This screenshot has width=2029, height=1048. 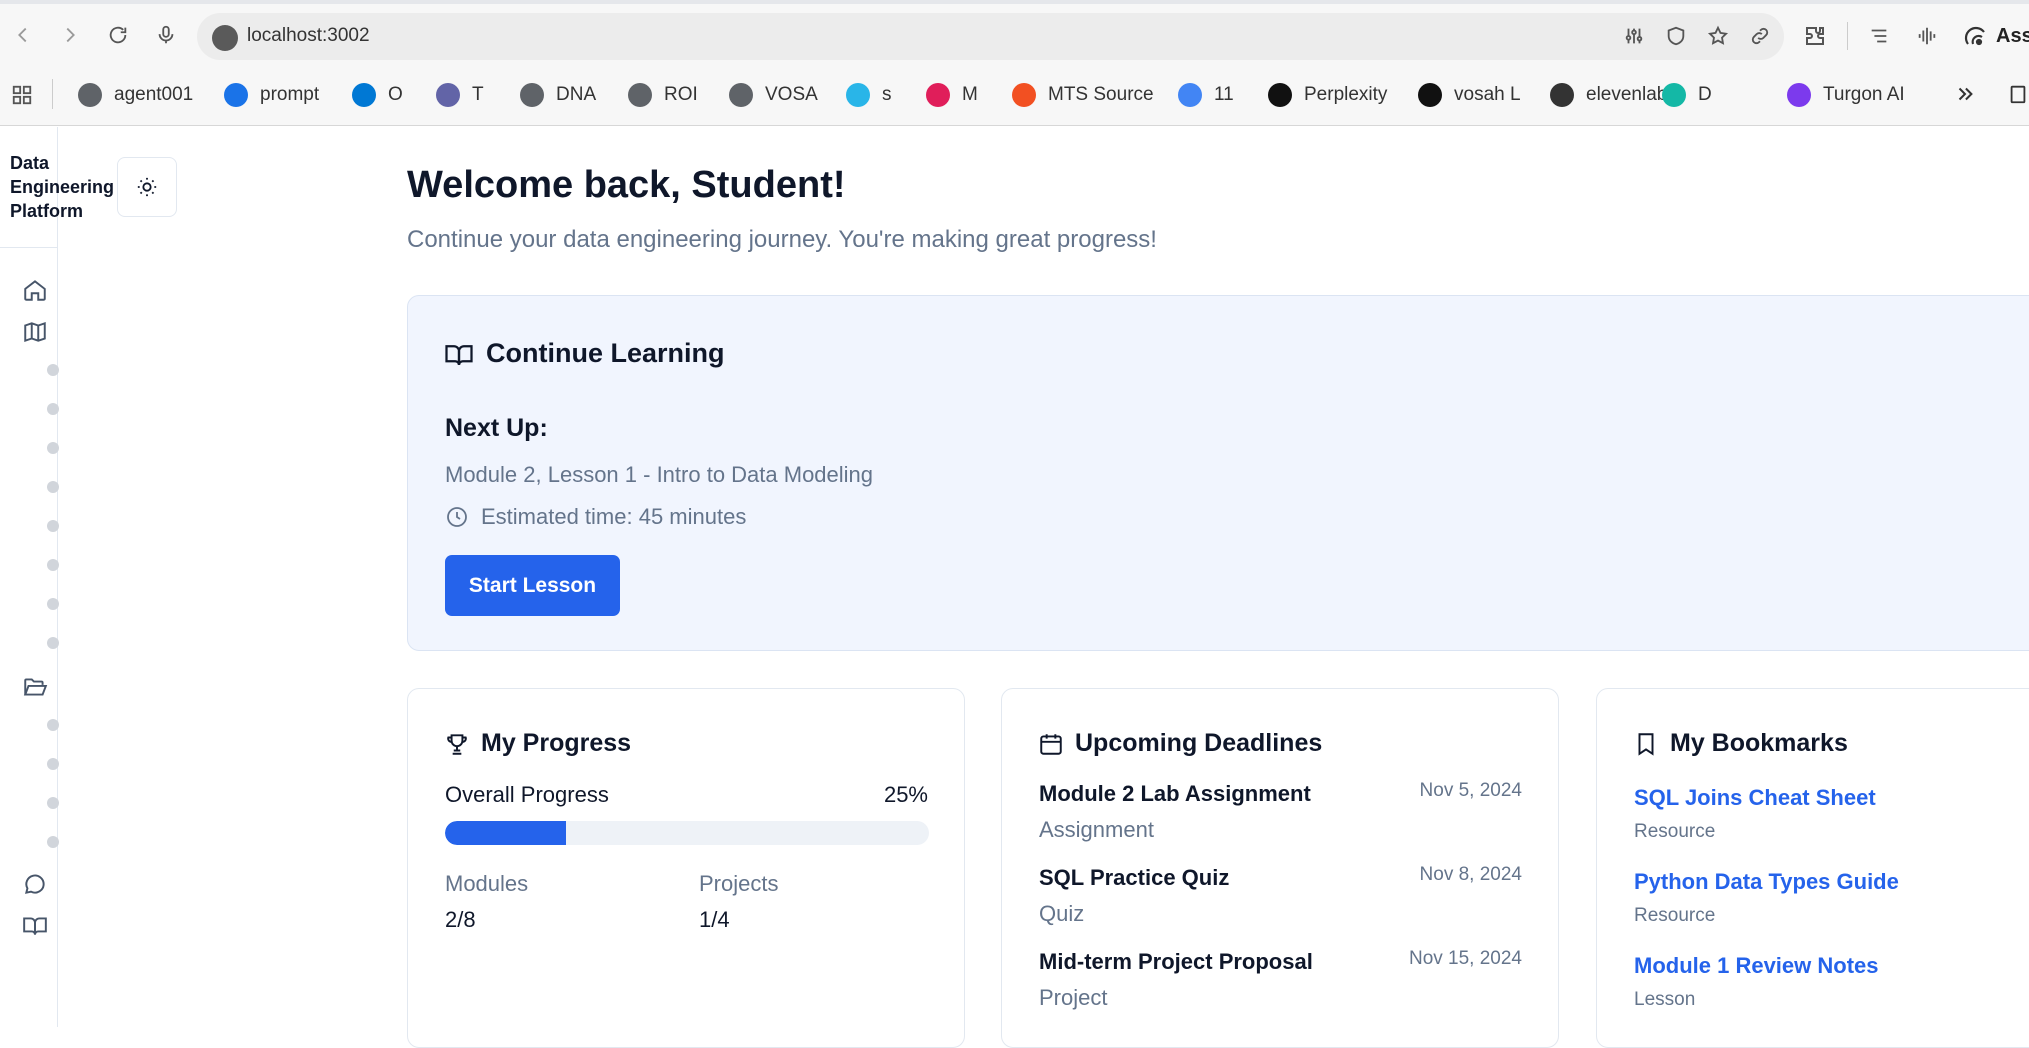 What do you see at coordinates (1327, 95) in the screenshot?
I see `bookmark-item: Perplexity` at bounding box center [1327, 95].